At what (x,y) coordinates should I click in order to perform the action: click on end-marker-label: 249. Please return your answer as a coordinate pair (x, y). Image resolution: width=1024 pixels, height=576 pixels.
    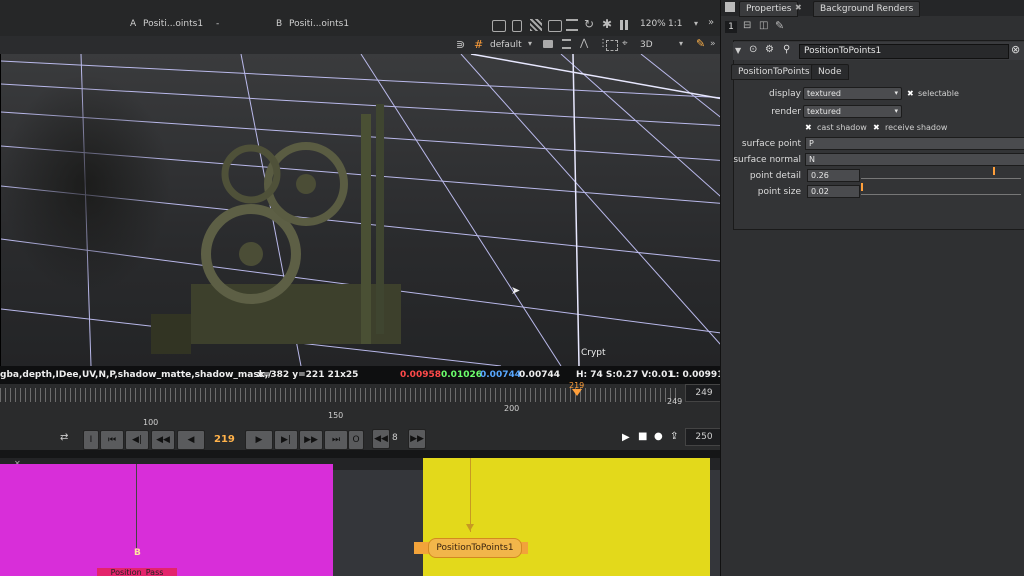
    Looking at the image, I should click on (675, 401).